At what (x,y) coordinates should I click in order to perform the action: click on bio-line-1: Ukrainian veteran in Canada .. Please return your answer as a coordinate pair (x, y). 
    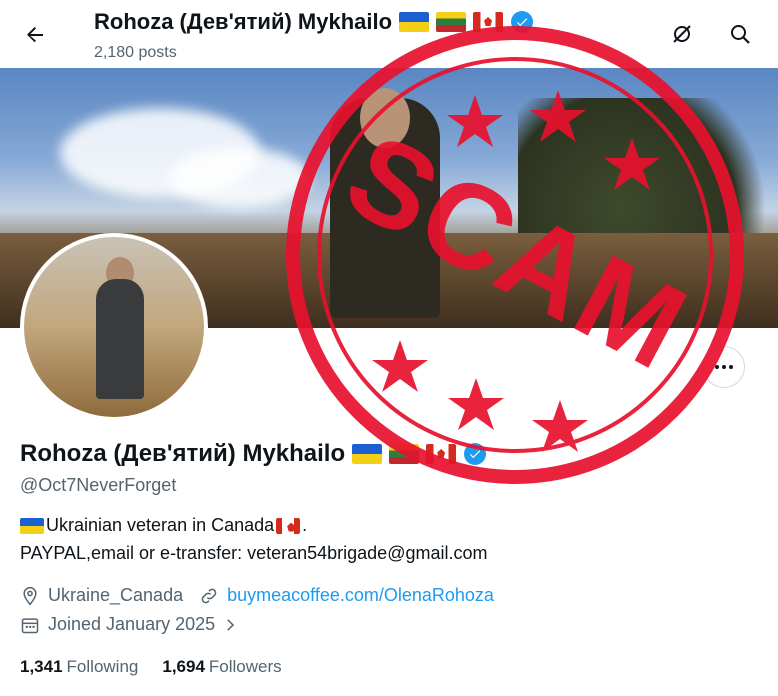
    Looking at the image, I should click on (163, 525).